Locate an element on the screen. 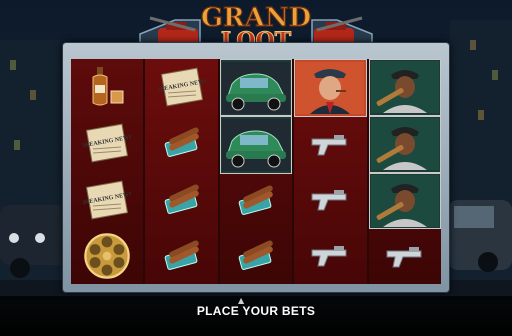 The width and height of the screenshot is (512, 336). reel-1: BREAKING NEWS BREAKING NEWS is located at coordinates (107, 171).